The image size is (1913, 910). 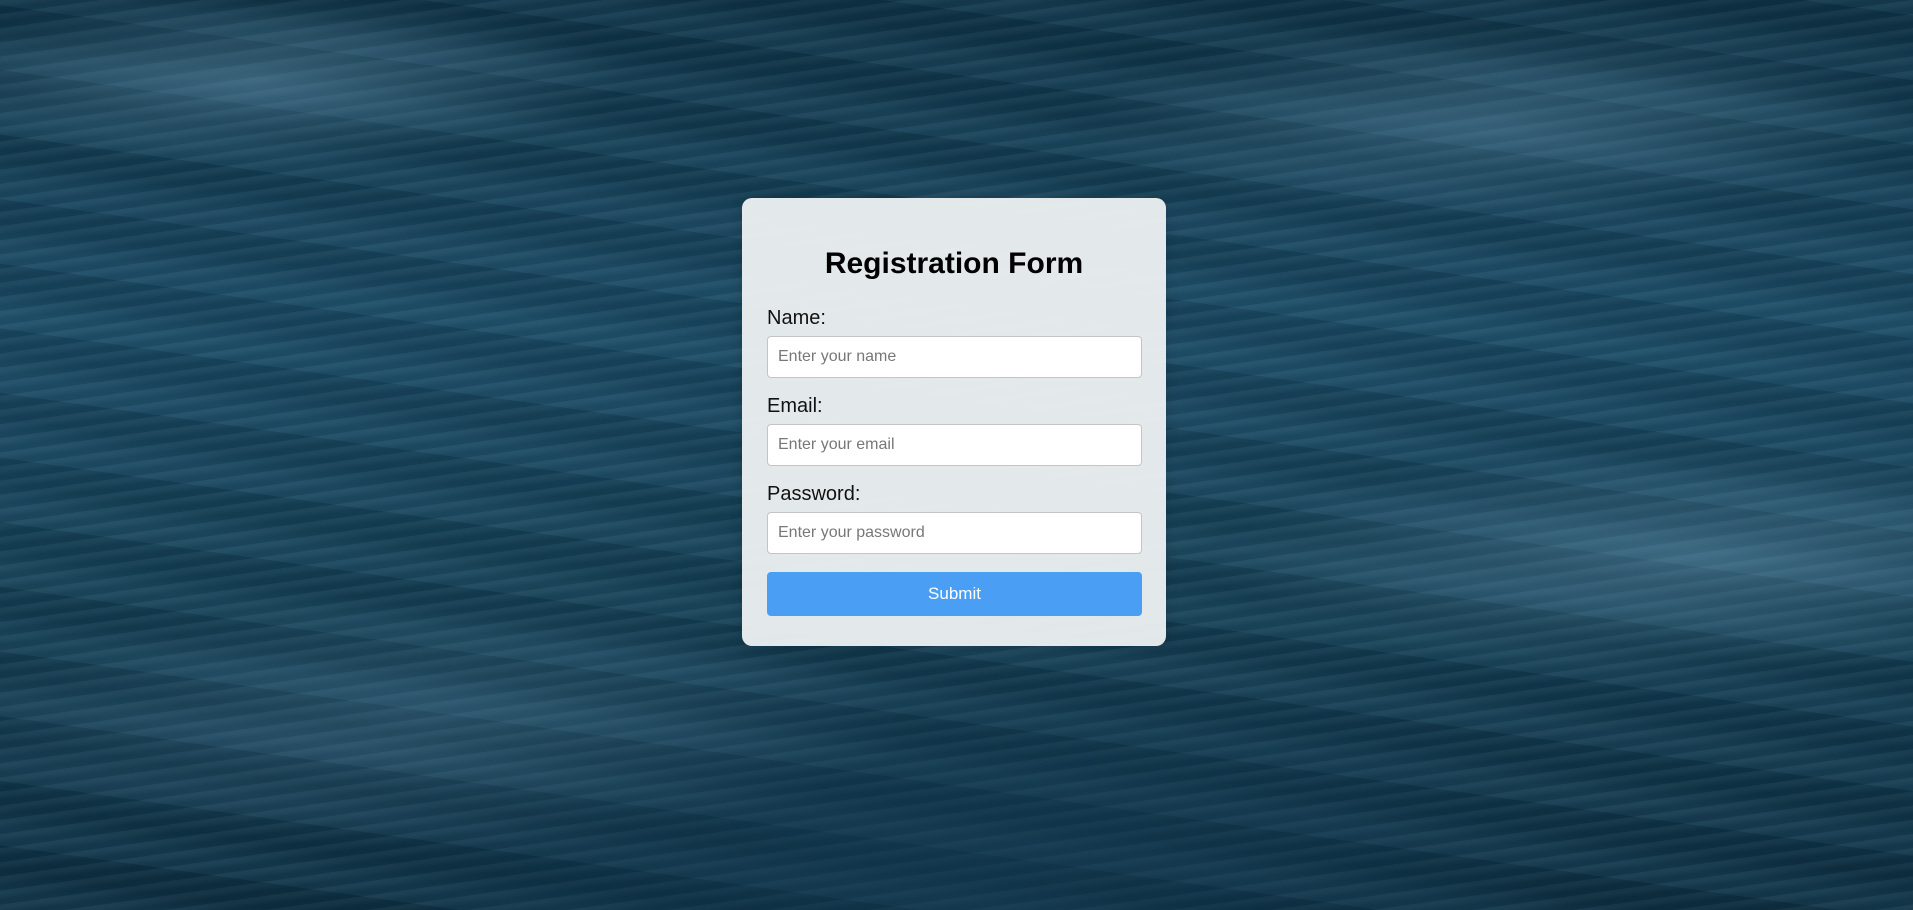 What do you see at coordinates (795, 406) in the screenshot?
I see `email-label: Email:` at bounding box center [795, 406].